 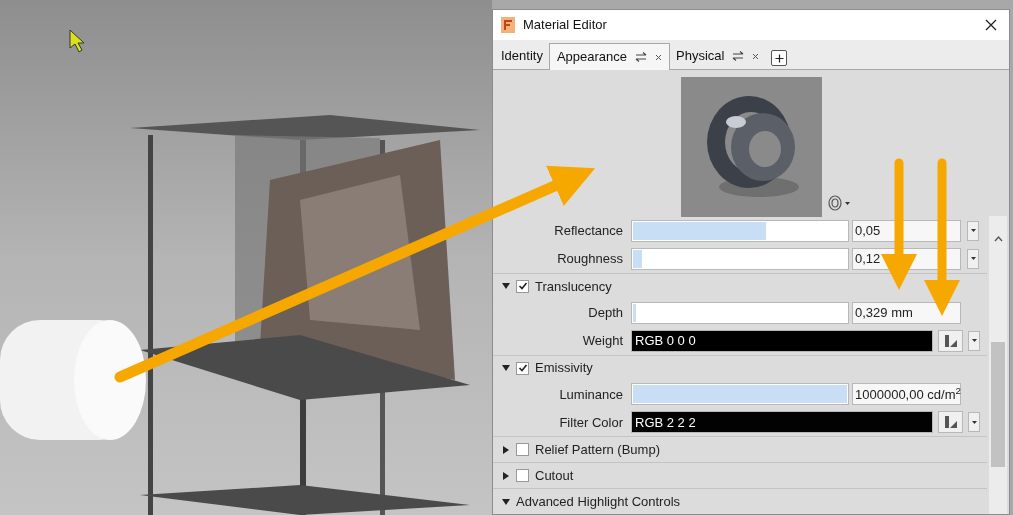 I want to click on property-label: Weight, so click(x=602, y=340).